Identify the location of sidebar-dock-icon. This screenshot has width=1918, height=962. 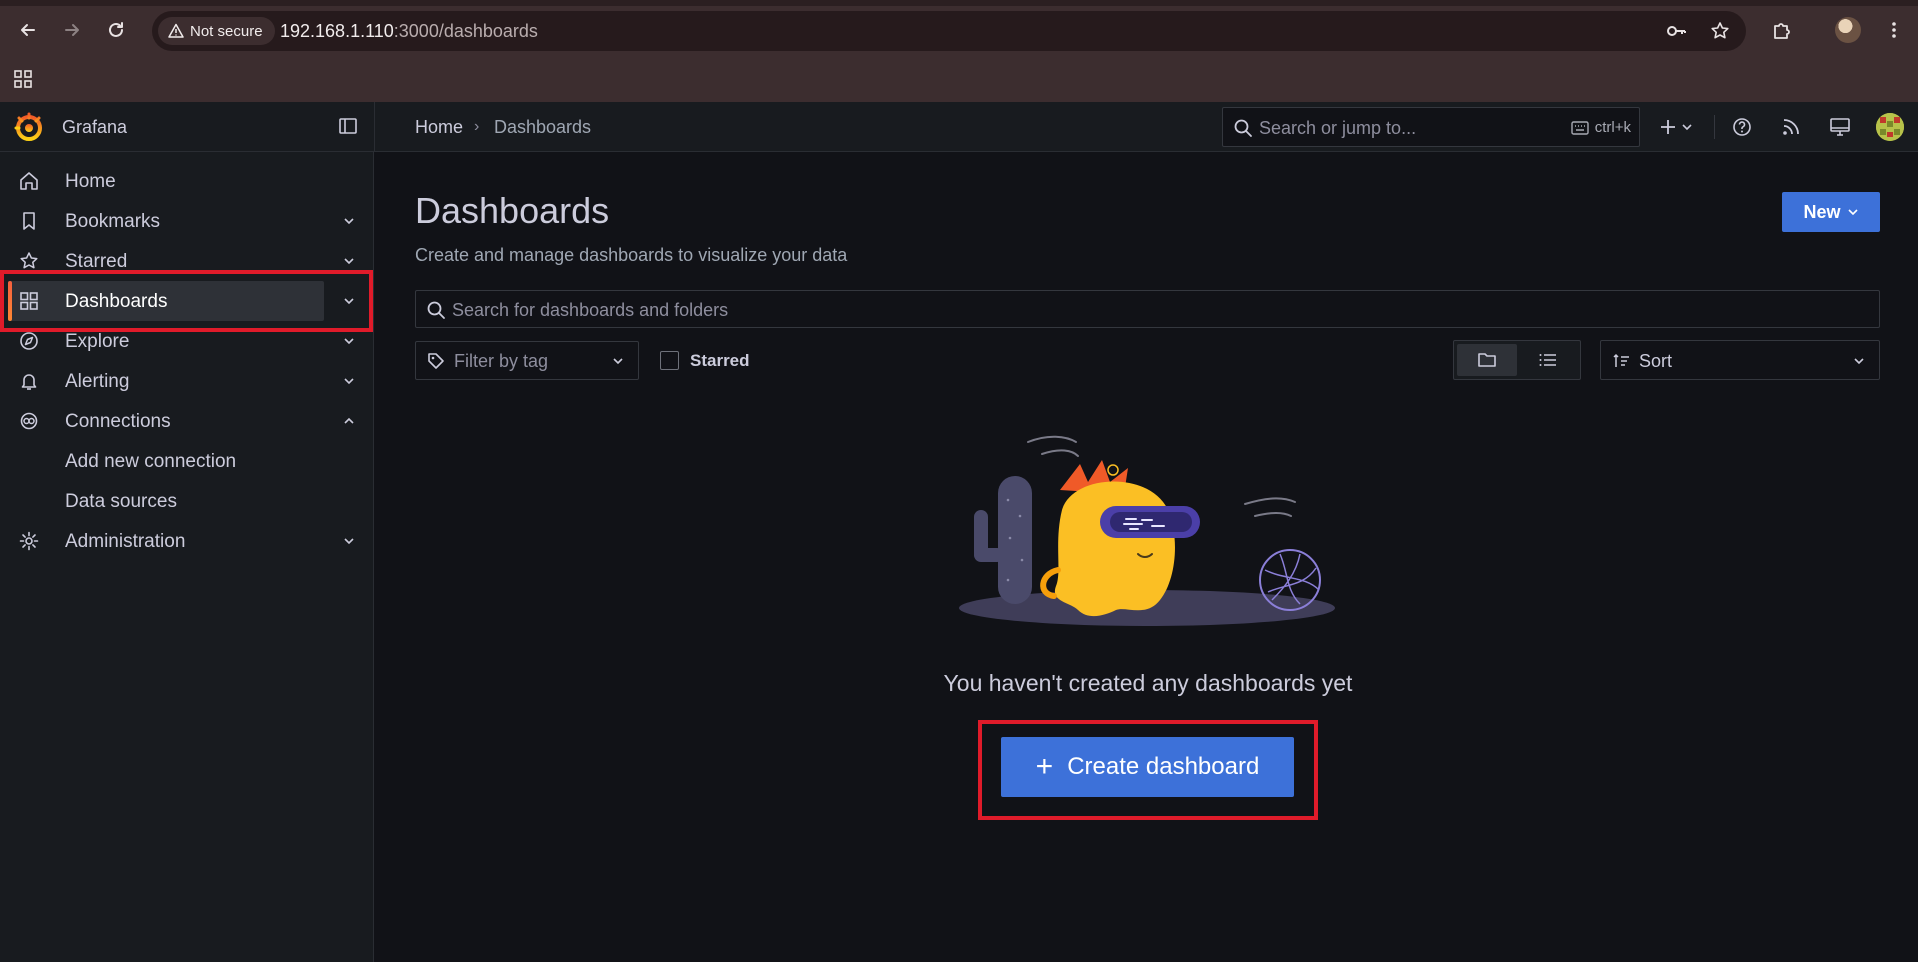
(348, 126).